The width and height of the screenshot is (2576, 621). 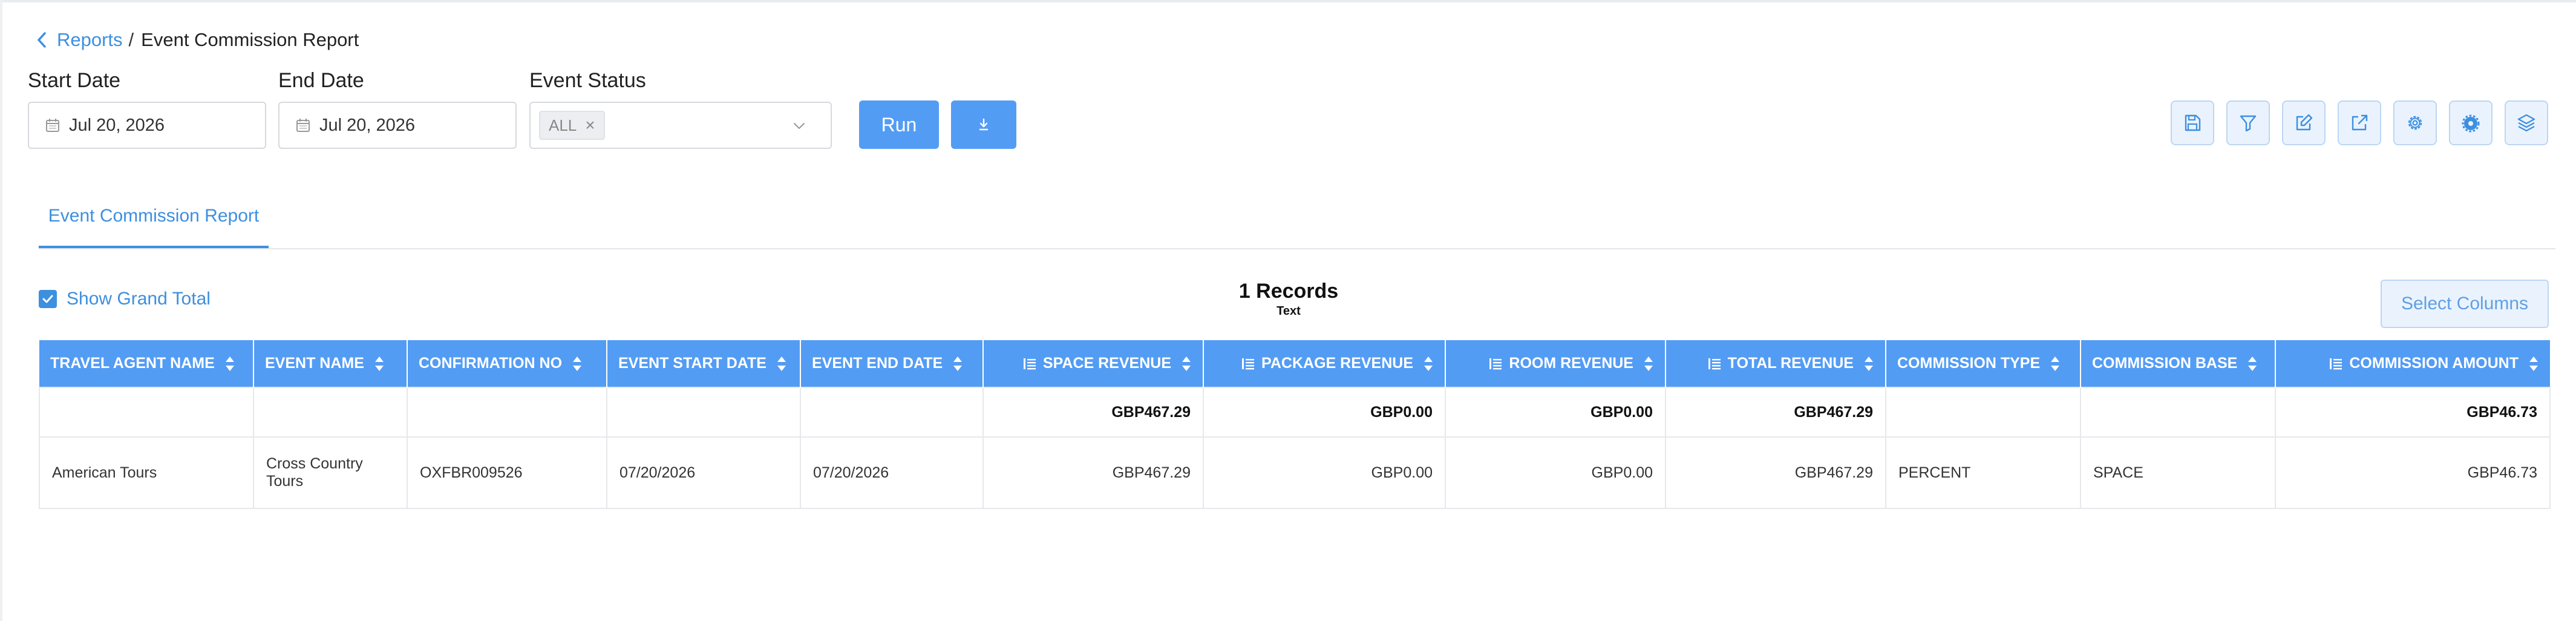 I want to click on cell-event-start-date: 07/20/2026, so click(x=703, y=472).